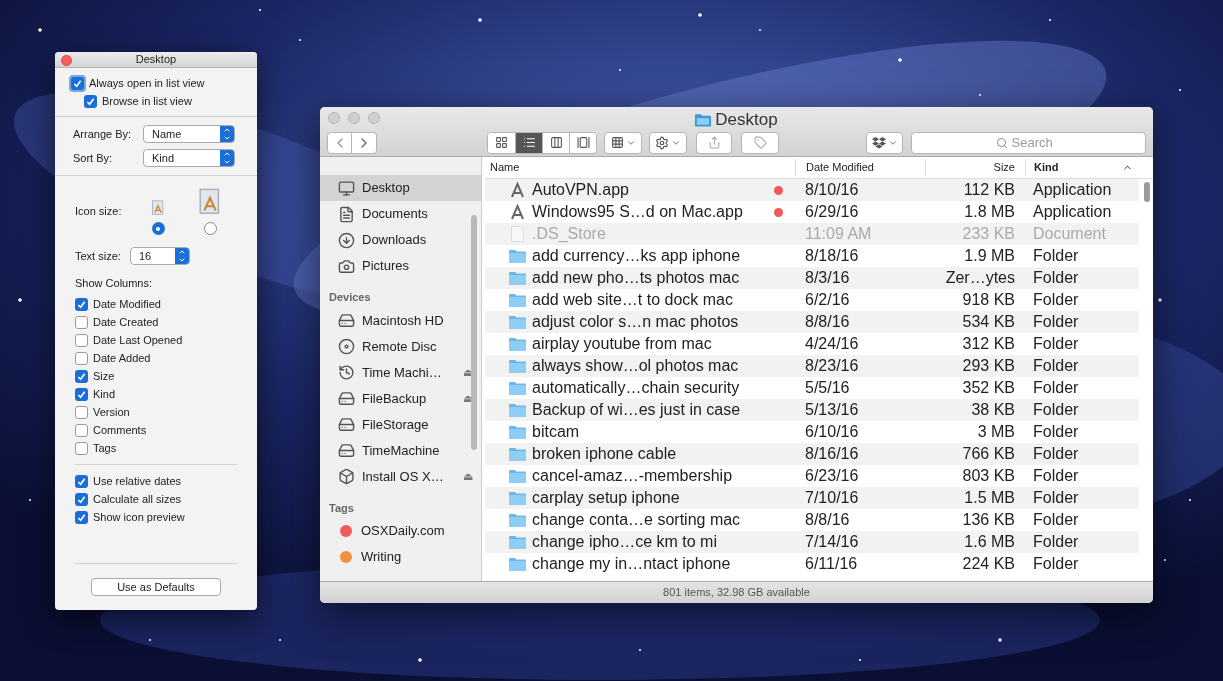 The image size is (1223, 681). I want to click on file-row: Backup of wi…es just in case 5/13/16 38 KB Folder, so click(812, 410).